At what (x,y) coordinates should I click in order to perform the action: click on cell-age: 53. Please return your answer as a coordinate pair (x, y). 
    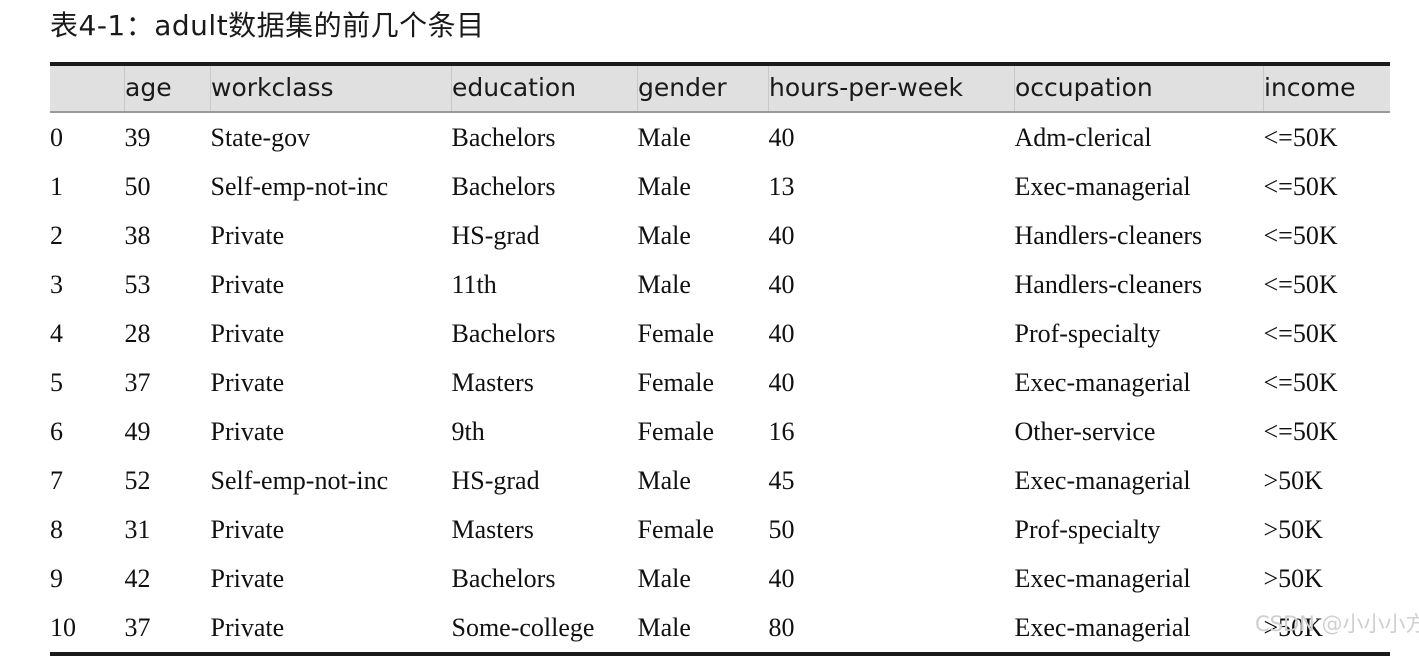
    Looking at the image, I should click on (137, 284).